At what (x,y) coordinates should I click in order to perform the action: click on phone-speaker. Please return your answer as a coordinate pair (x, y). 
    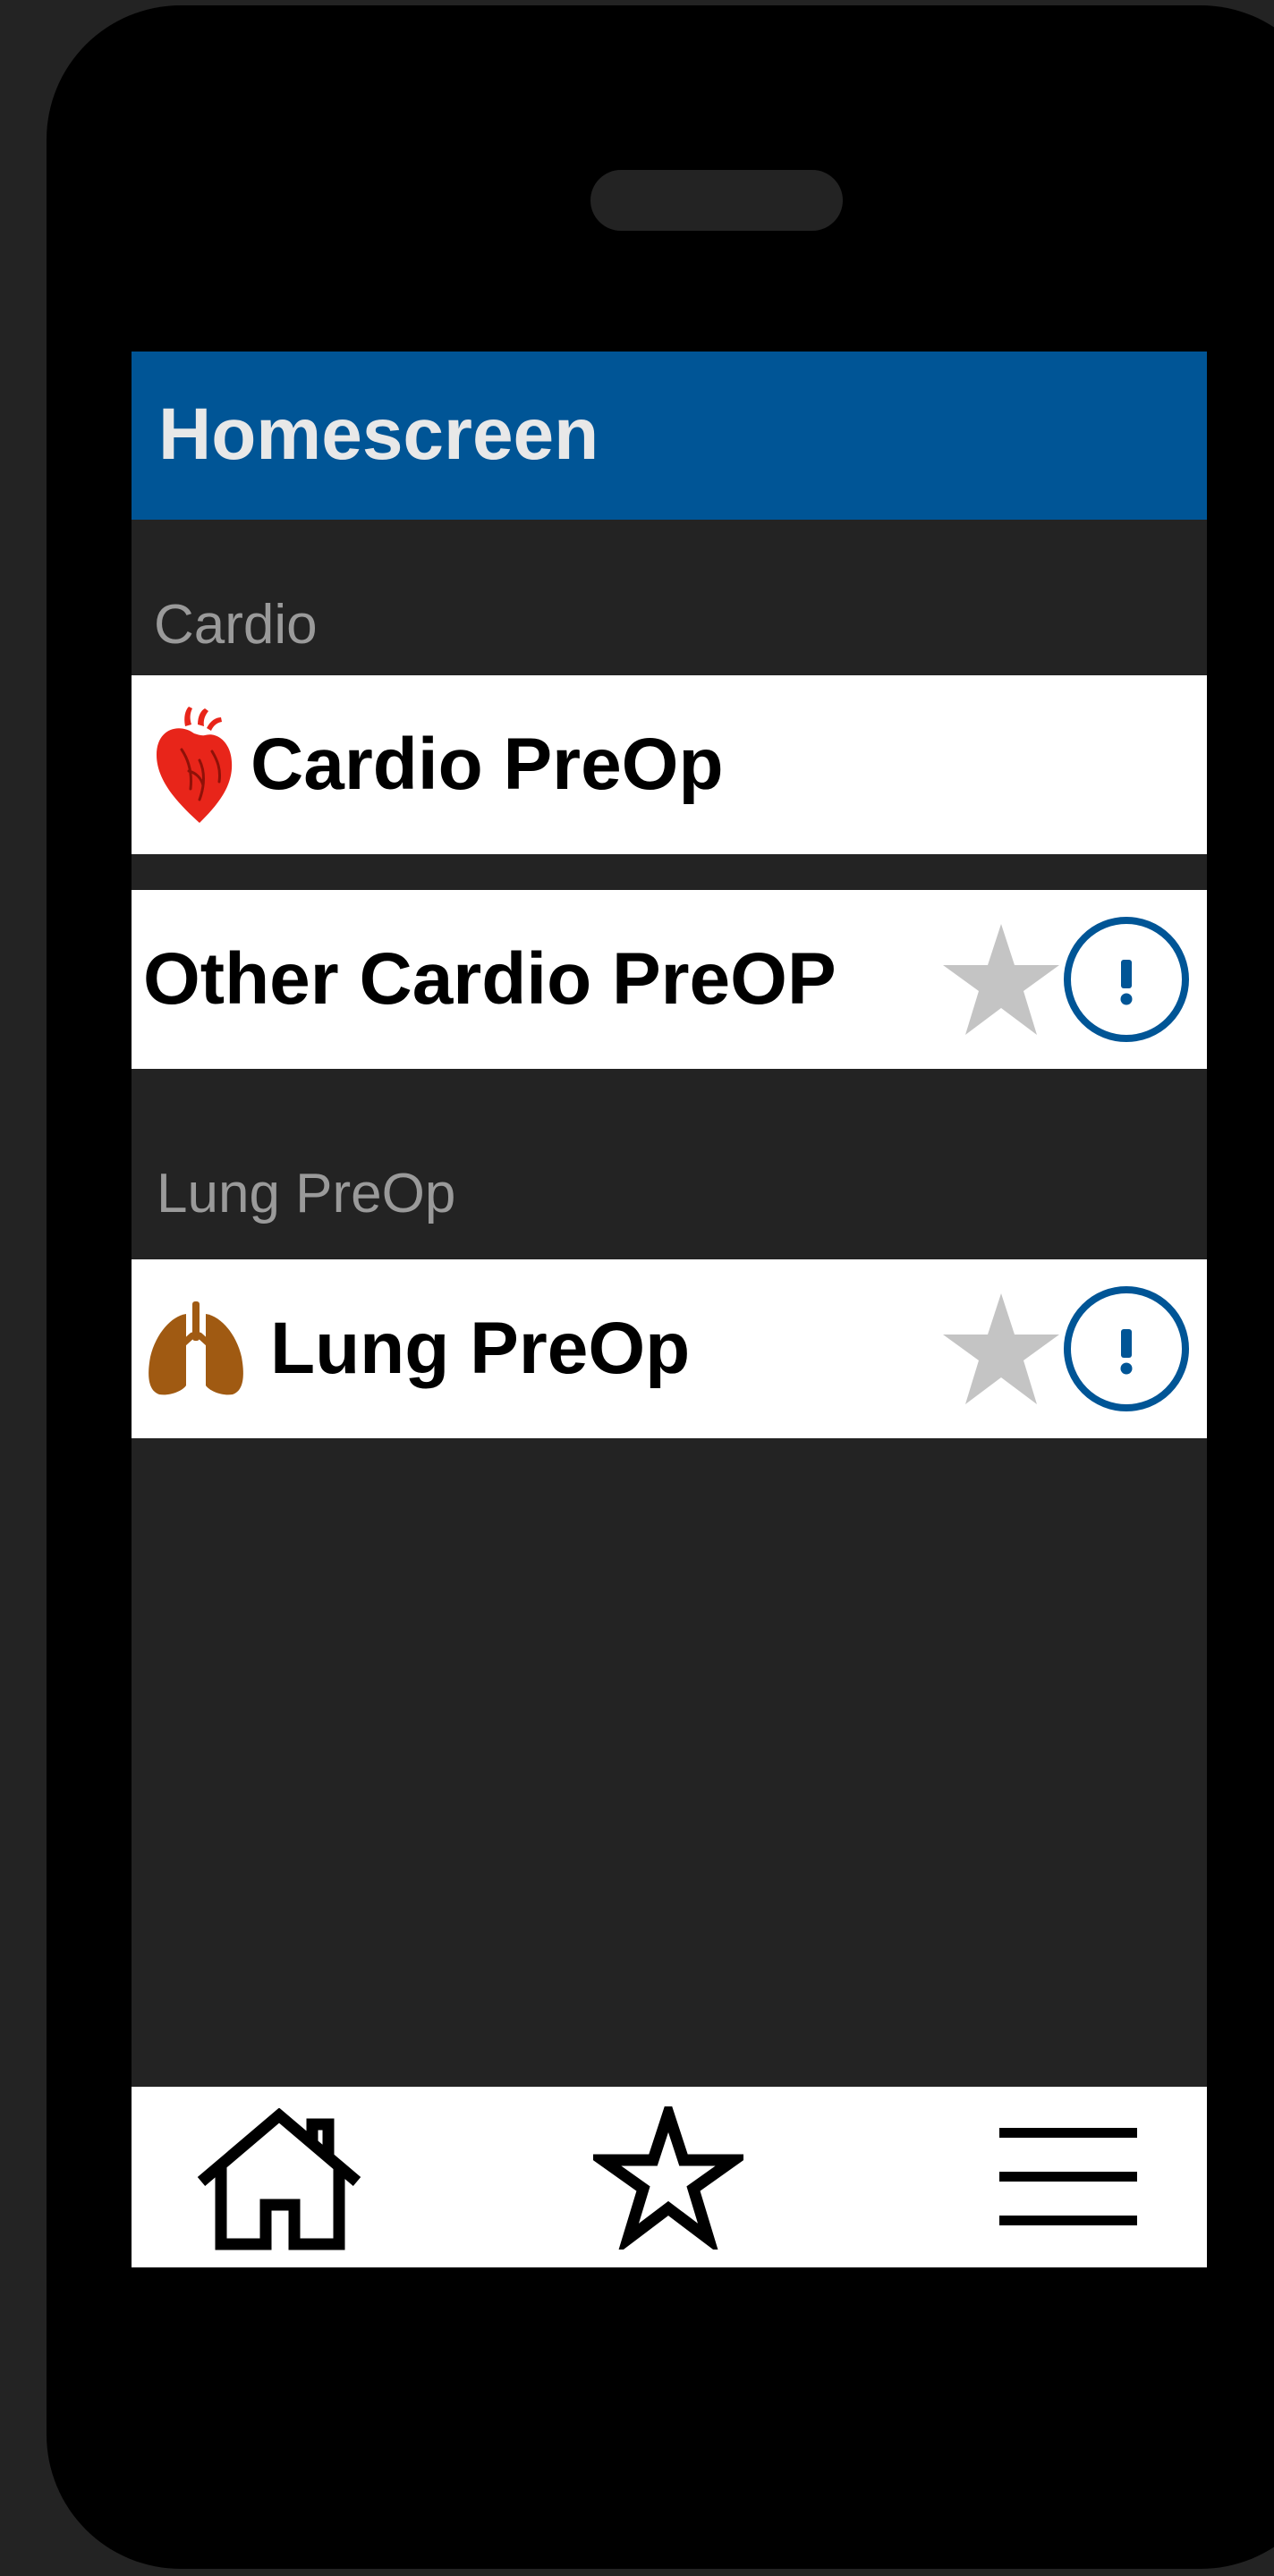
    Looking at the image, I should click on (716, 200).